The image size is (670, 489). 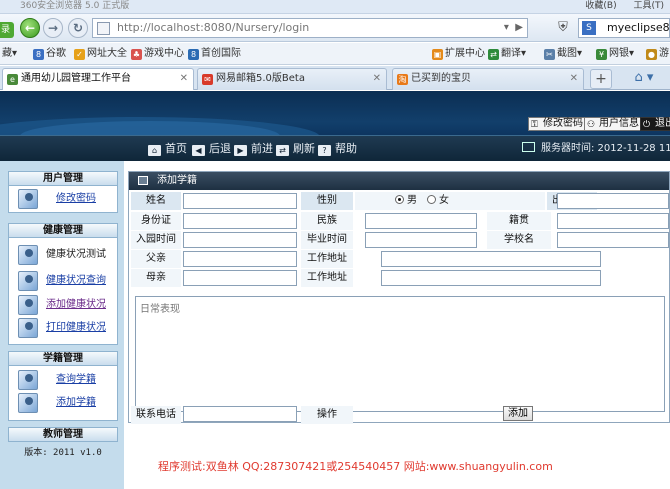 What do you see at coordinates (491, 278) in the screenshot?
I see `mother-work-address-input` at bounding box center [491, 278].